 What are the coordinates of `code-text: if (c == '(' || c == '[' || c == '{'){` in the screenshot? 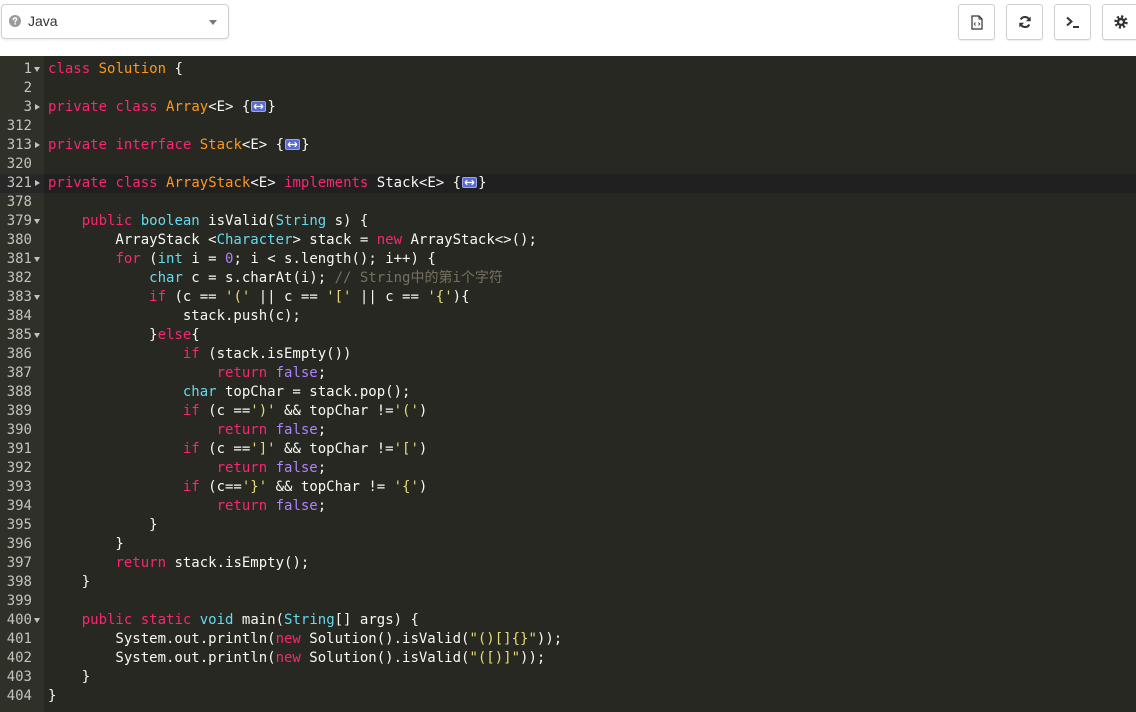 It's located at (590, 297).